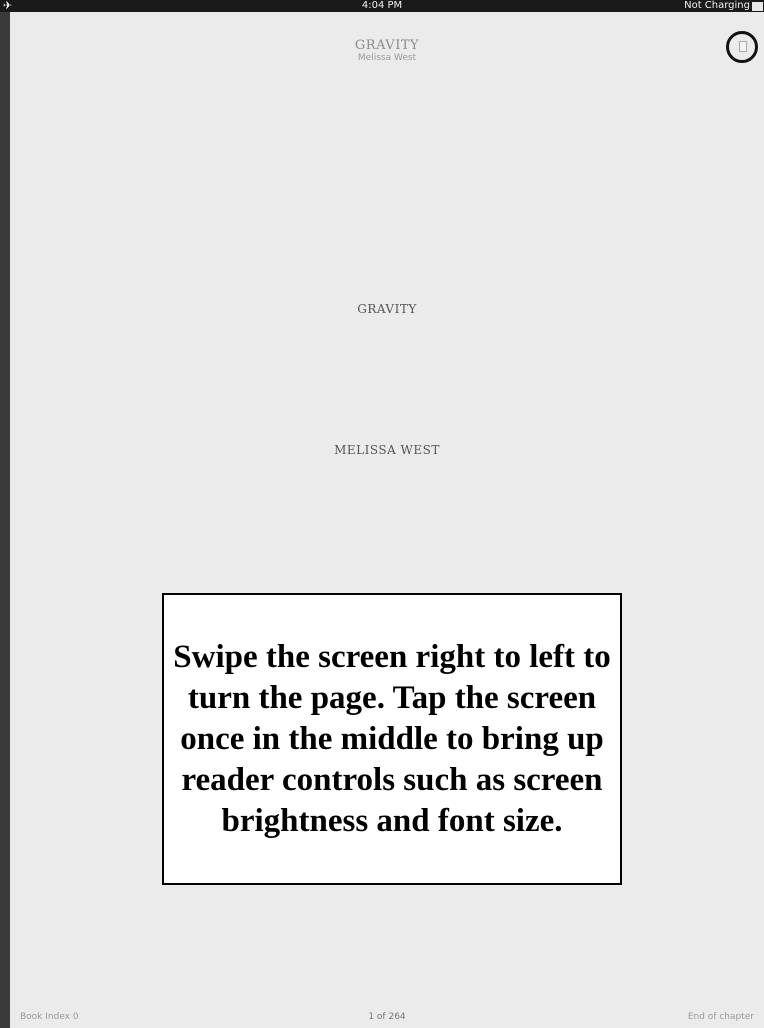  What do you see at coordinates (387, 450) in the screenshot?
I see `page-book-author: MELISSA WEST` at bounding box center [387, 450].